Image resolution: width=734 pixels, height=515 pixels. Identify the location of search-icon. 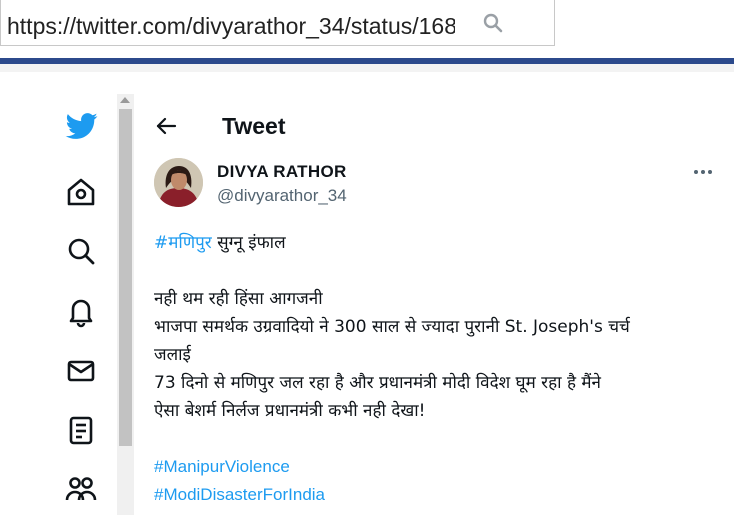
(493, 23).